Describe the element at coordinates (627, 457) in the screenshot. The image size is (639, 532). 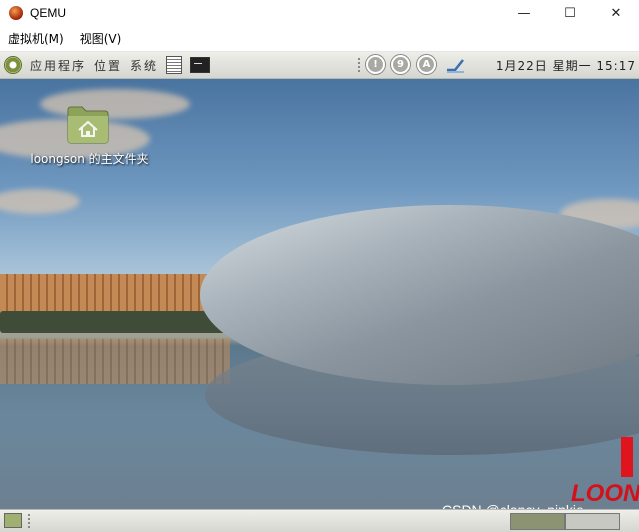
I see `loongson-logo-mark` at that location.